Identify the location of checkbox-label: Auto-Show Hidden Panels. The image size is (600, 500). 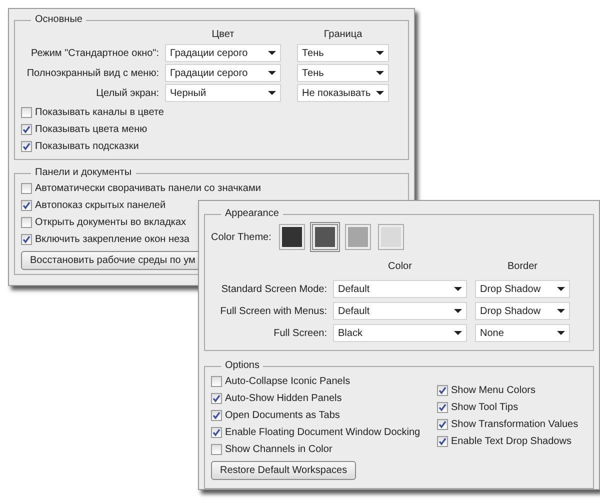
(283, 399).